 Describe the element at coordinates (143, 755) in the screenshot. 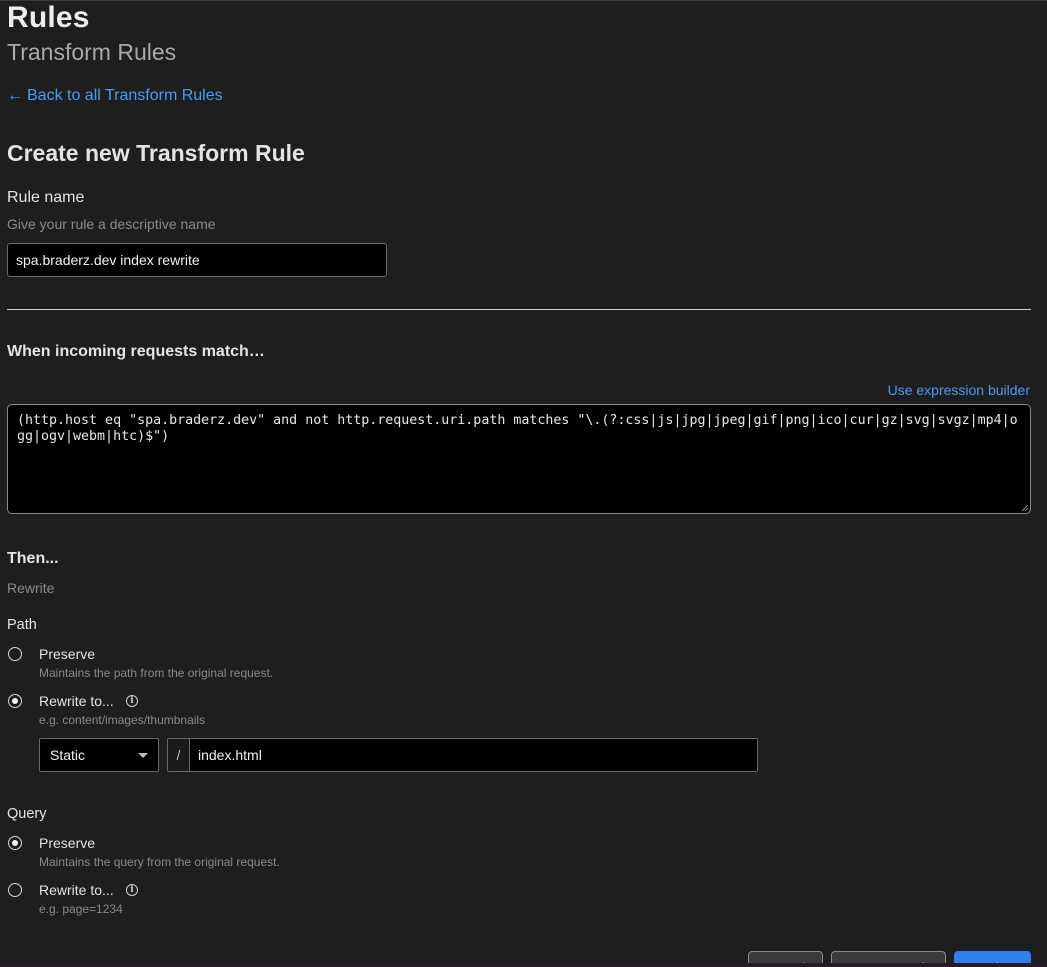

I see `chevron-down-icon` at that location.